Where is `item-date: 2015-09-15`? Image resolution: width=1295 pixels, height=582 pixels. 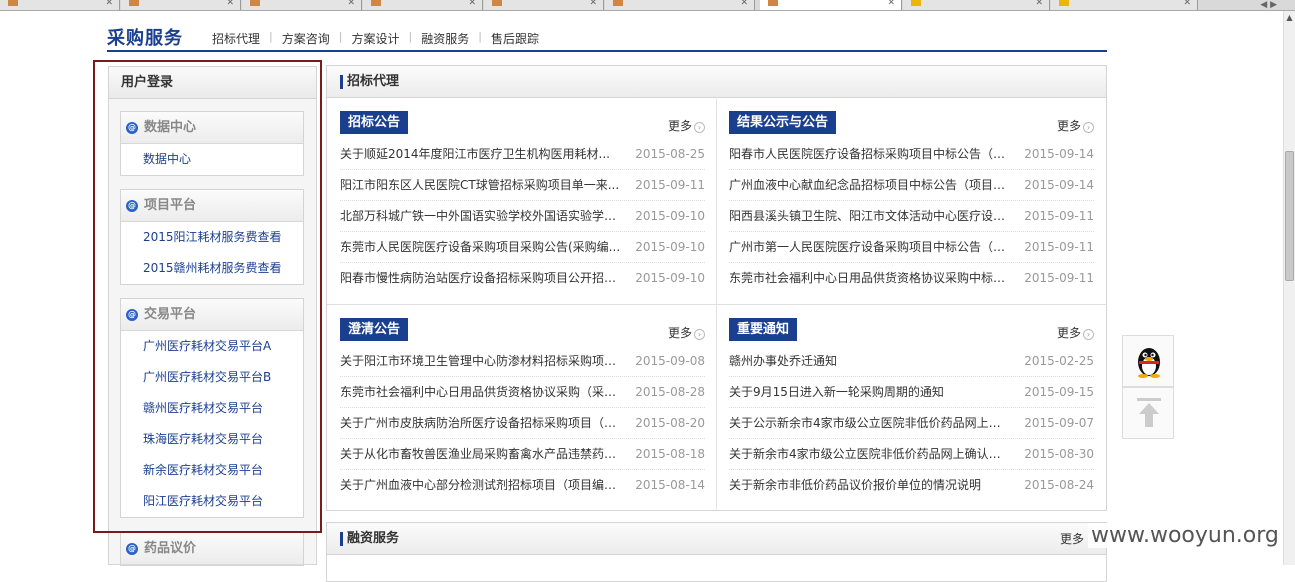 item-date: 2015-09-15 is located at coordinates (1059, 392).